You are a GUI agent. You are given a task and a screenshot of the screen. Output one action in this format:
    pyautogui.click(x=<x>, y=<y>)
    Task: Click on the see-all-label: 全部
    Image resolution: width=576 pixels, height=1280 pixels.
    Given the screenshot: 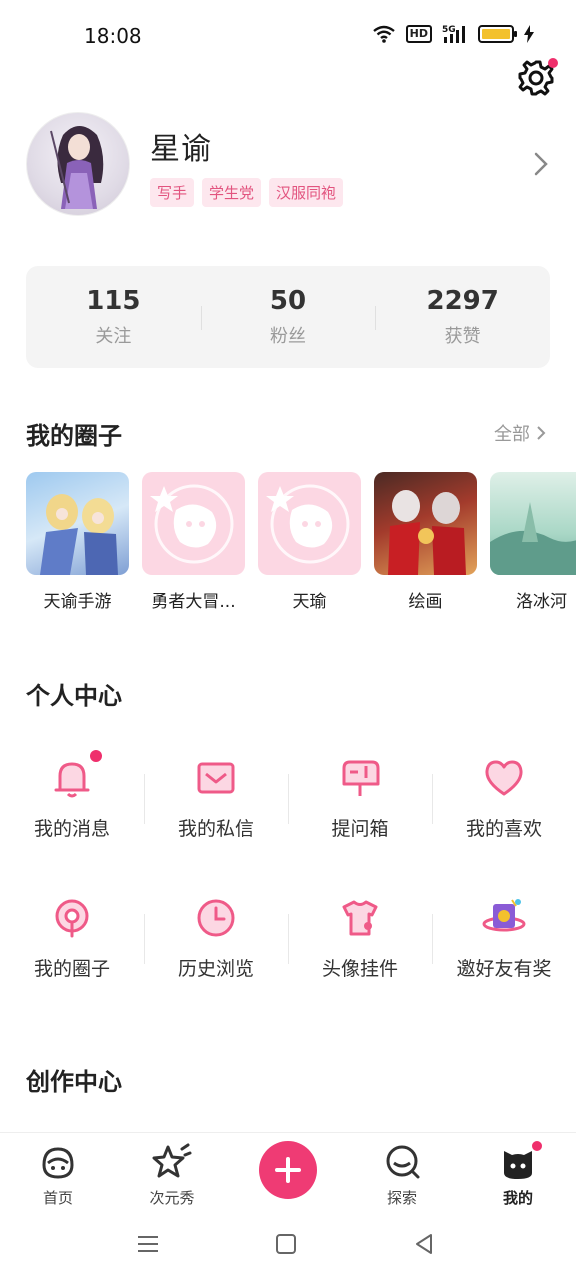 What is the action you would take?
    pyautogui.click(x=512, y=434)
    